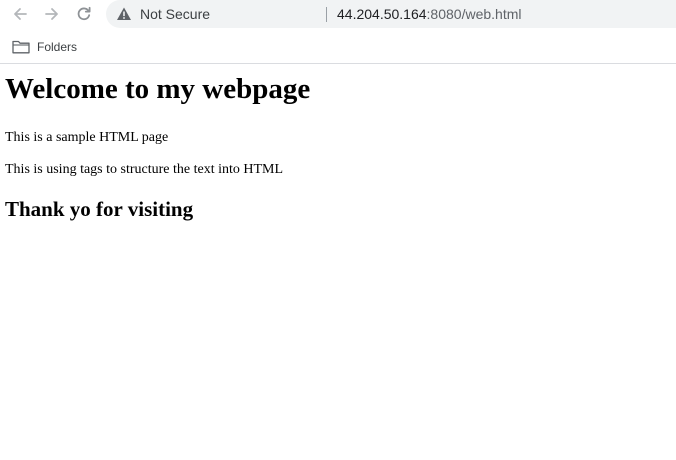 Image resolution: width=676 pixels, height=460 pixels. I want to click on forward-button, so click(52, 14).